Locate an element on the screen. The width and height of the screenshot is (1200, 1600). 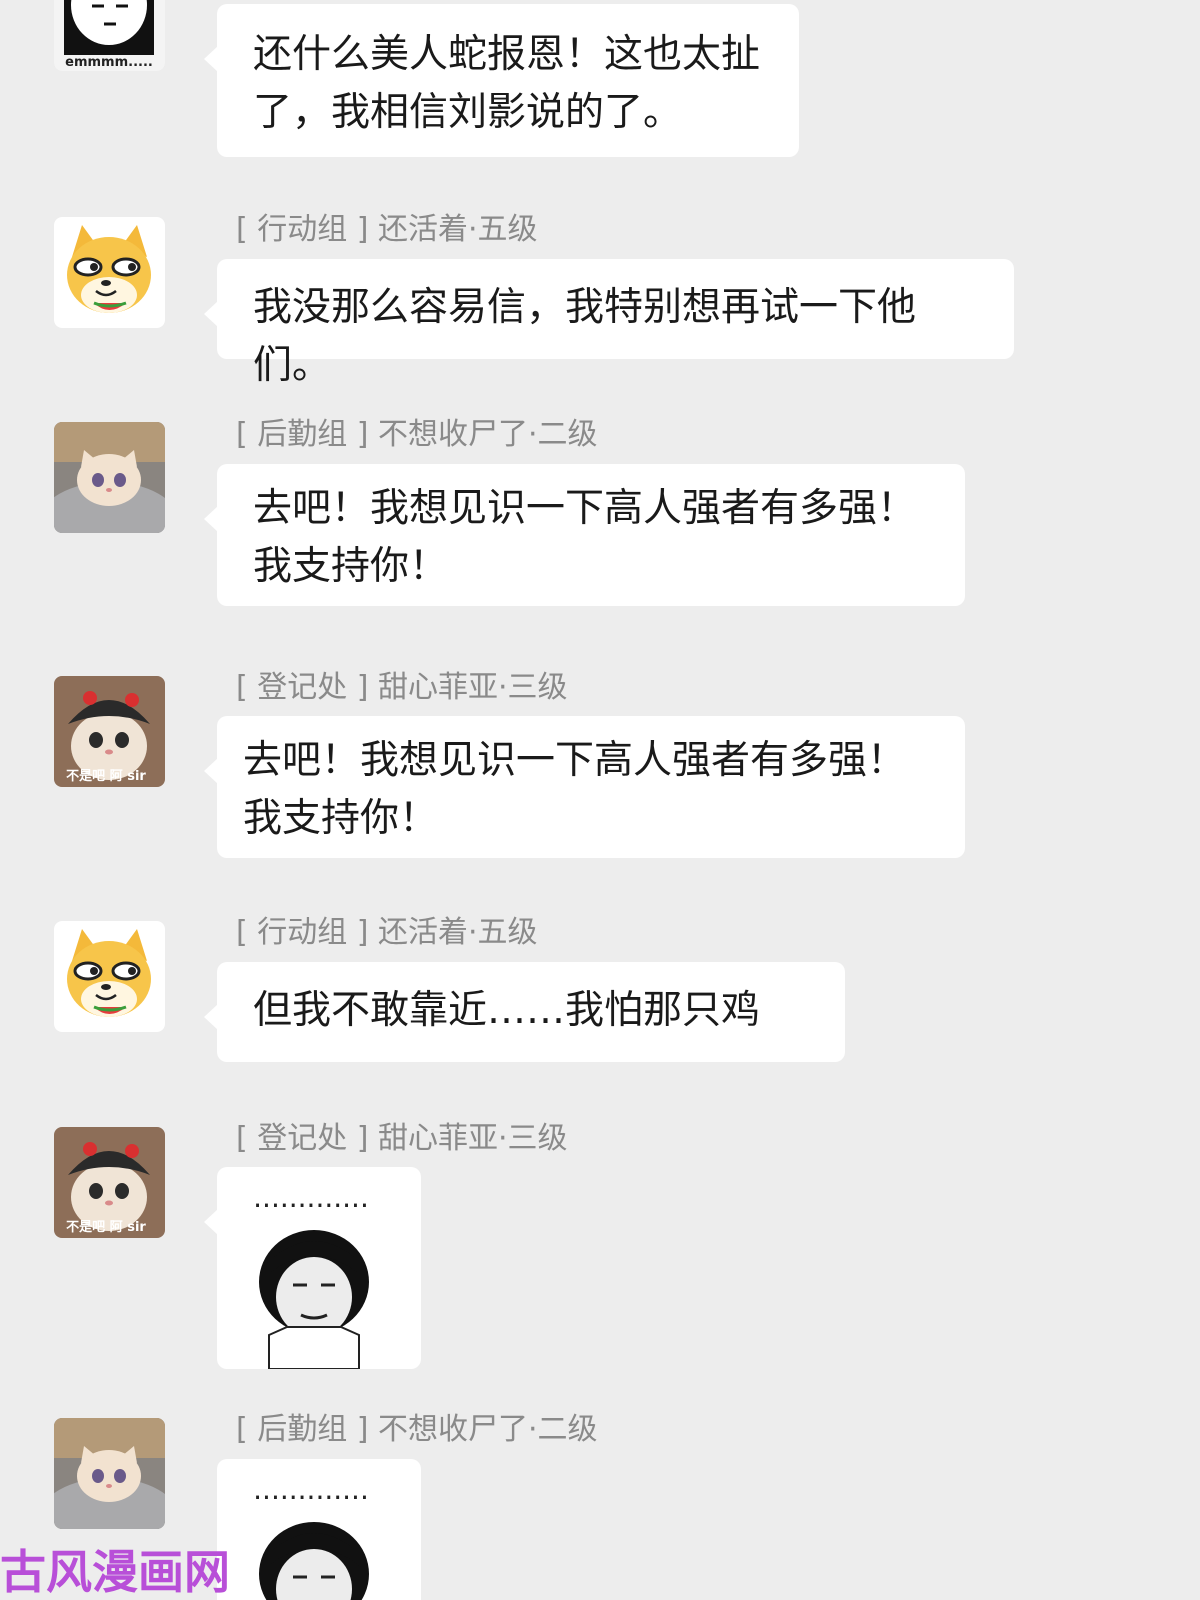
watermark-logo: 古风漫画网 is located at coordinates (115, 1572).